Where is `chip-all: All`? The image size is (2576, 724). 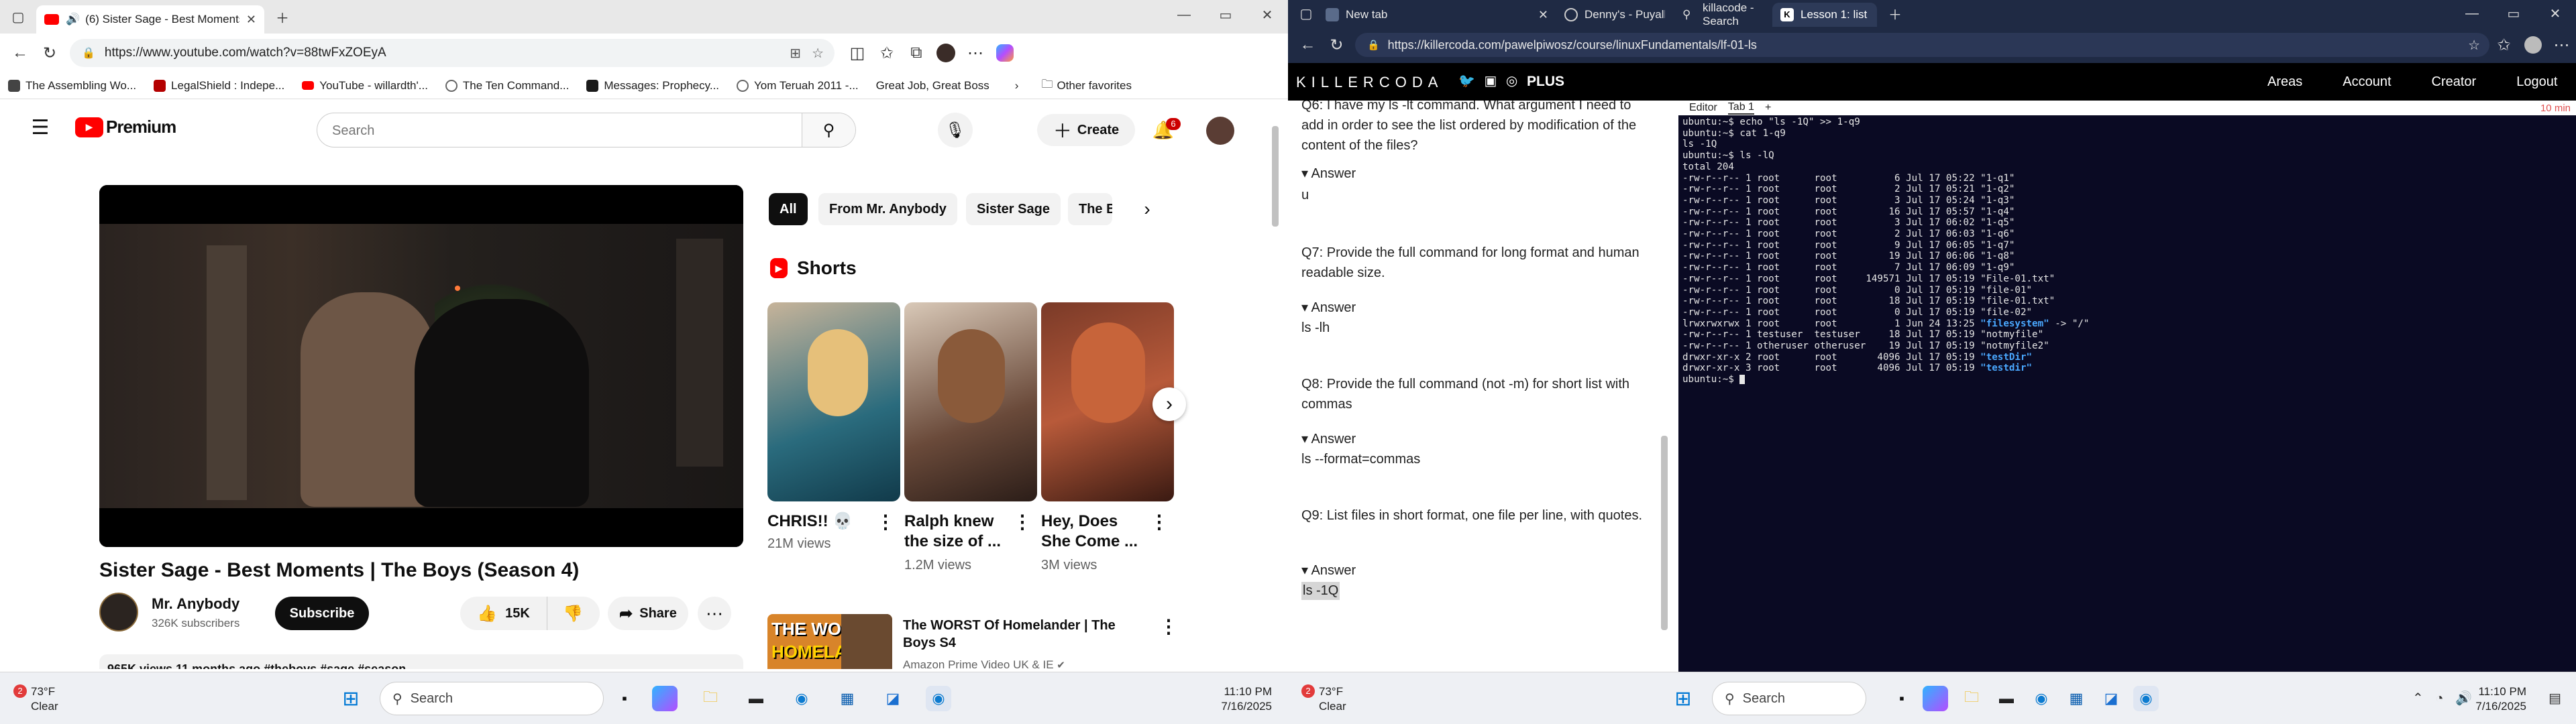
chip-all: All is located at coordinates (788, 209).